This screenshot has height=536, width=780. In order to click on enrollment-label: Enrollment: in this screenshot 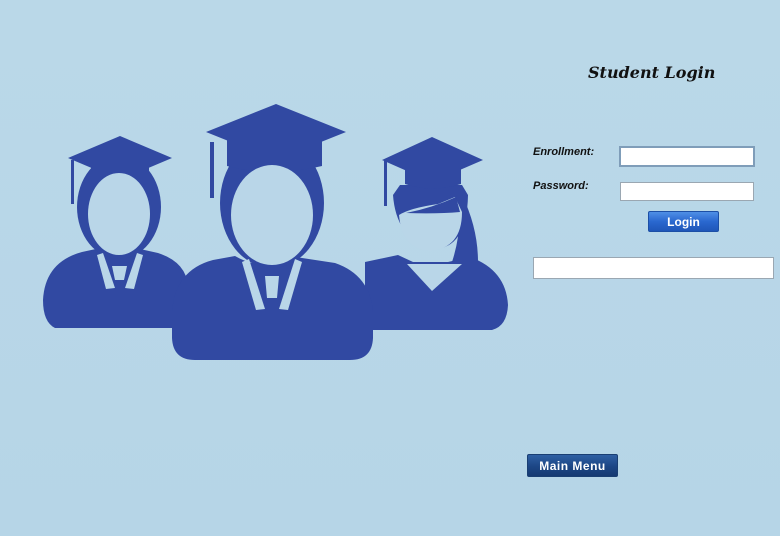, I will do `click(564, 152)`.